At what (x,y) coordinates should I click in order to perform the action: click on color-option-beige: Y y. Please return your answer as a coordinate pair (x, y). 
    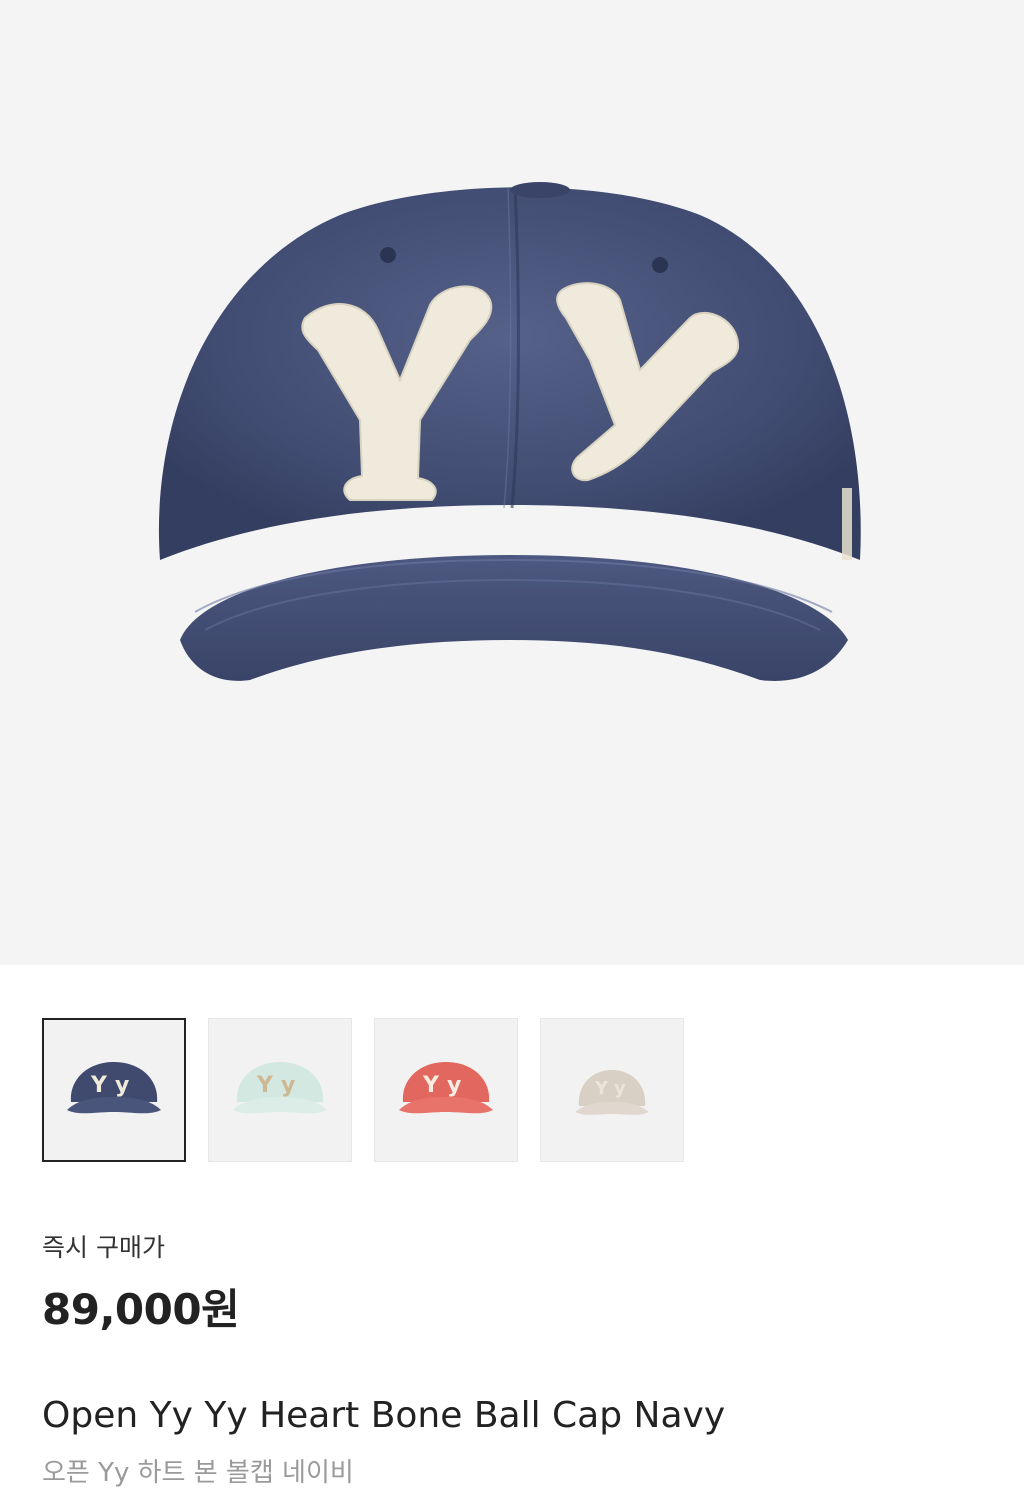
    Looking at the image, I should click on (612, 1090).